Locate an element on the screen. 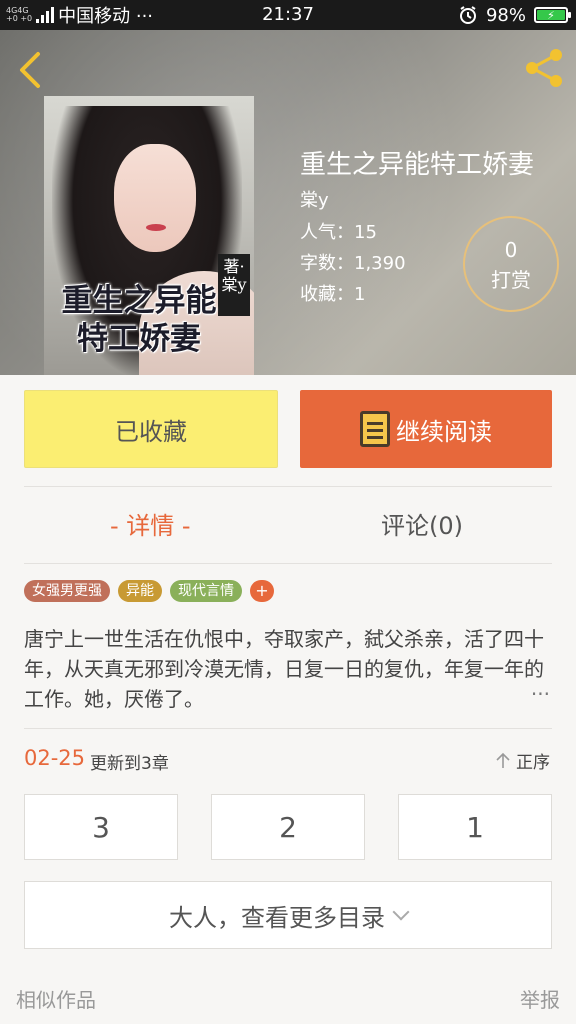 The width and height of the screenshot is (576, 1024). continue-reading-button: 继续阅读 is located at coordinates (426, 429).